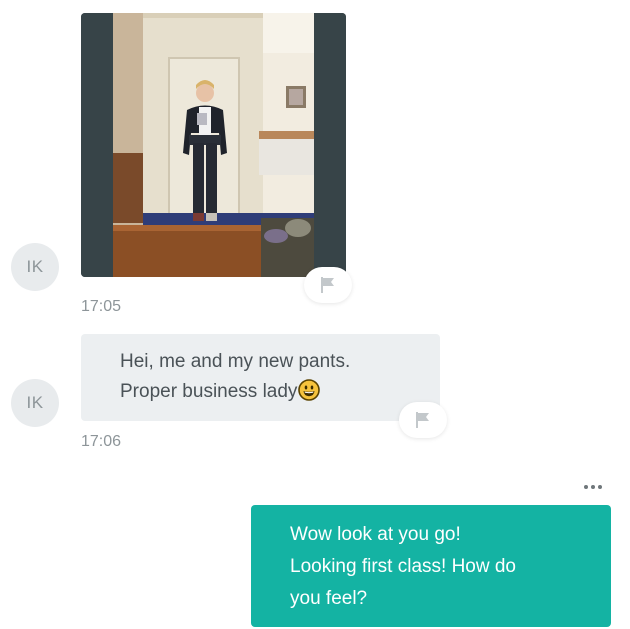 Image resolution: width=630 pixels, height=629 pixels. What do you see at coordinates (235, 361) in the screenshot?
I see `message-text-line: Hei, me and my new pants.` at bounding box center [235, 361].